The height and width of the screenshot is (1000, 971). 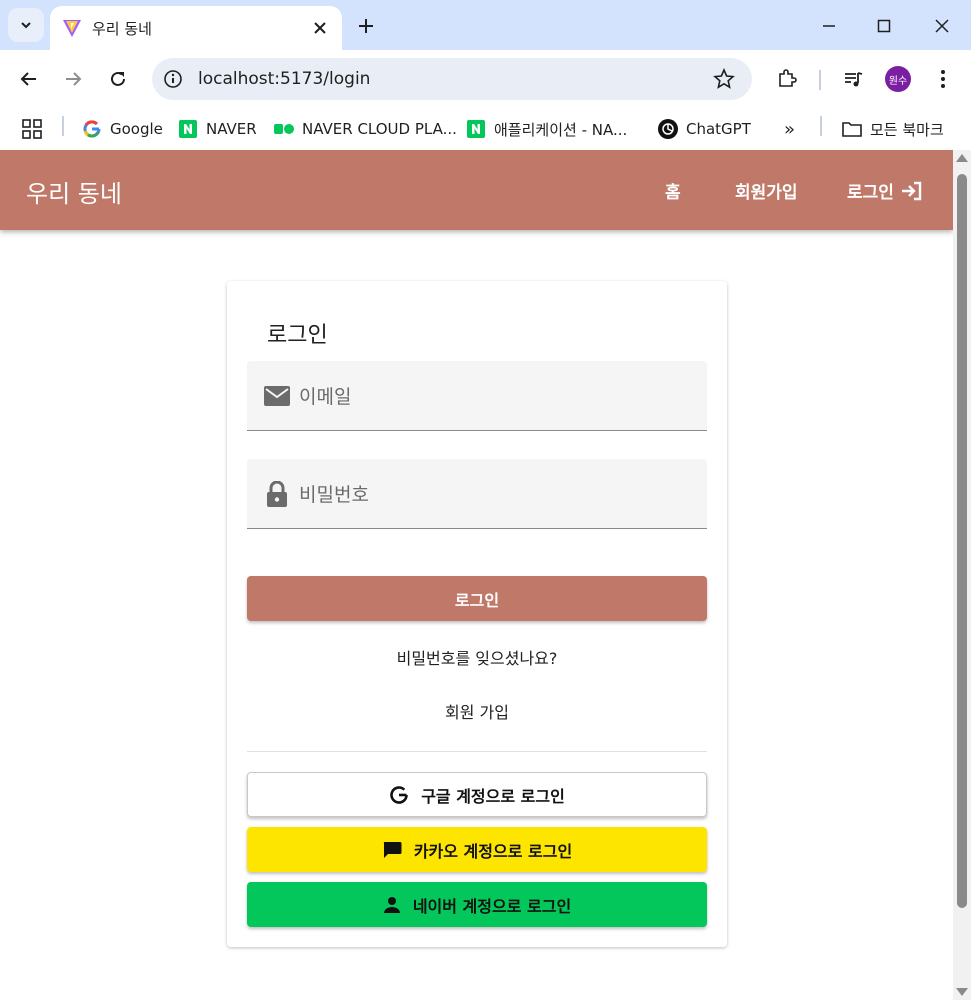 I want to click on email-placeholder: 이메일, so click(x=325, y=397).